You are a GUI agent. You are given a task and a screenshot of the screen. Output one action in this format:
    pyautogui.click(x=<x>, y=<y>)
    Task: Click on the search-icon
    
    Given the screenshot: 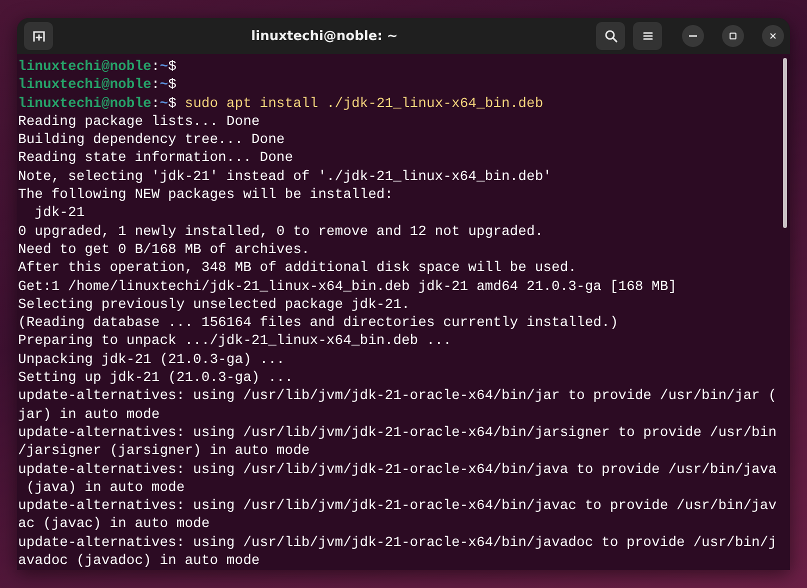 What is the action you would take?
    pyautogui.click(x=611, y=36)
    